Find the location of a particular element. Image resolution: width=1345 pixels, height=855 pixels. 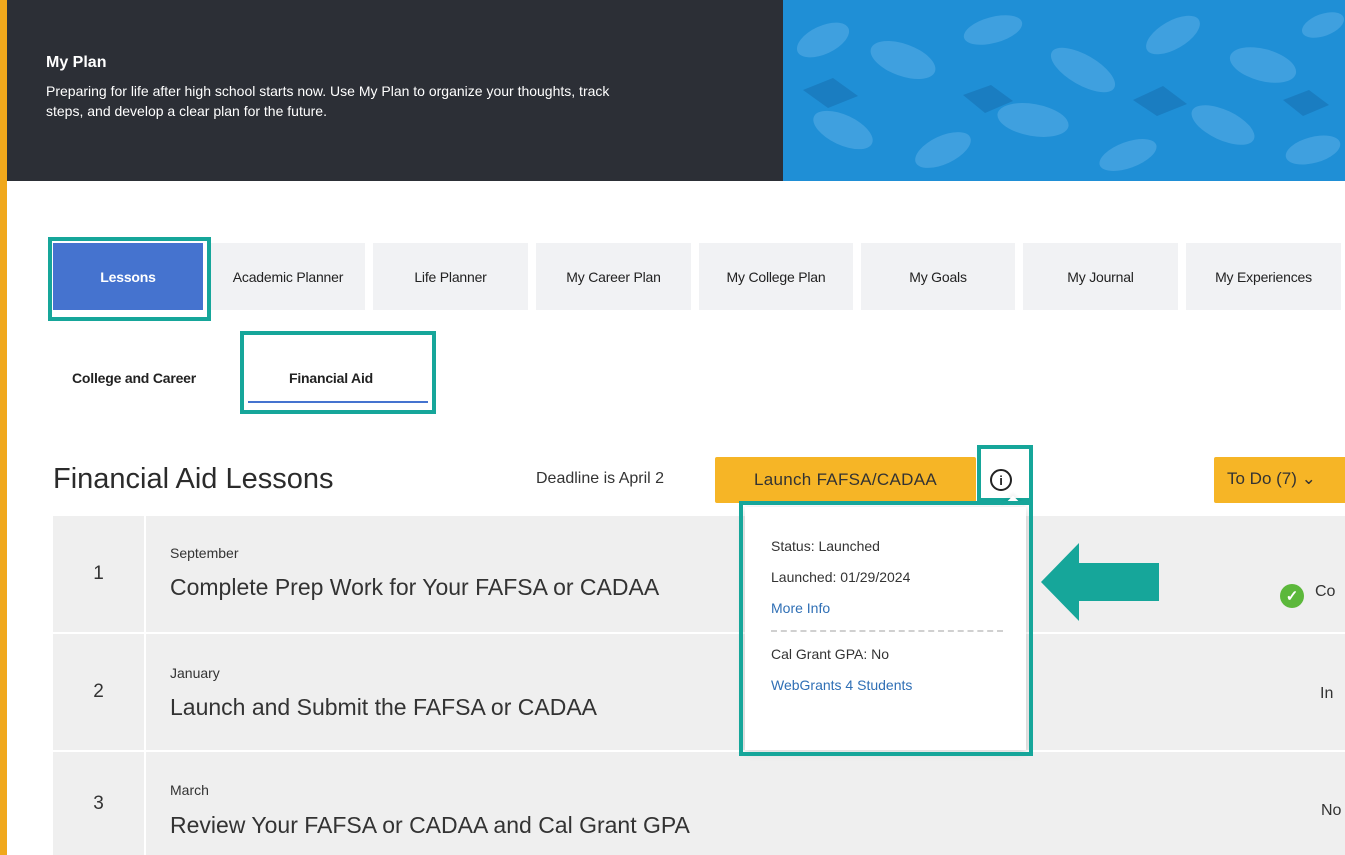

banner-image is located at coordinates (1064, 90).